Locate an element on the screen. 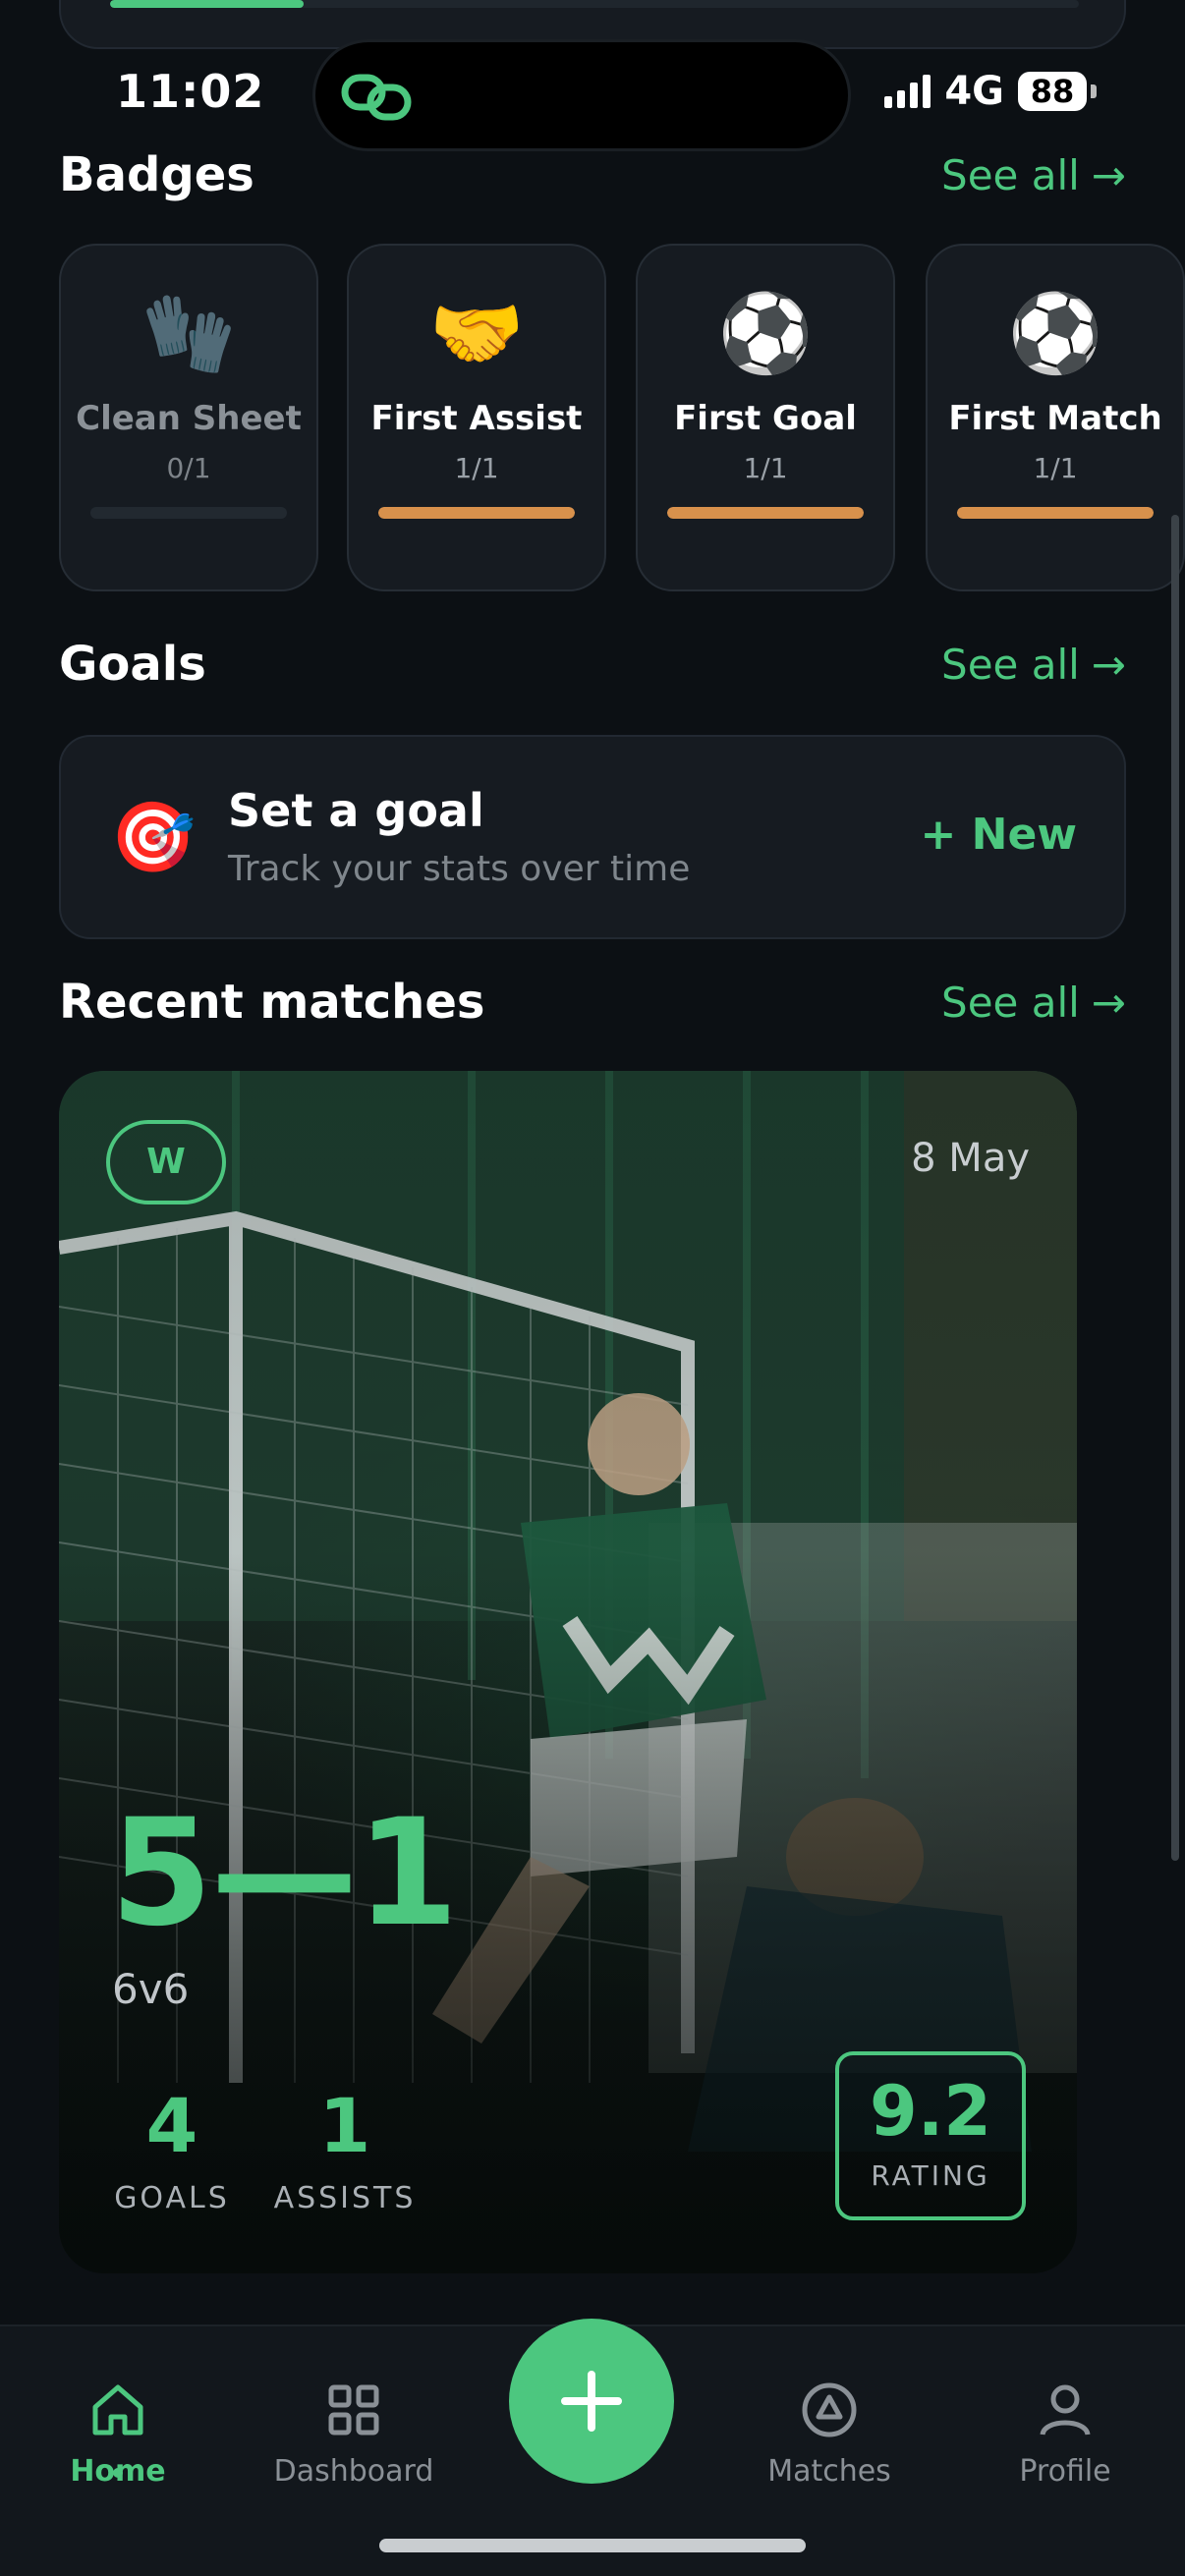 The width and height of the screenshot is (1185, 2576). match-date: 8 May is located at coordinates (971, 1158).